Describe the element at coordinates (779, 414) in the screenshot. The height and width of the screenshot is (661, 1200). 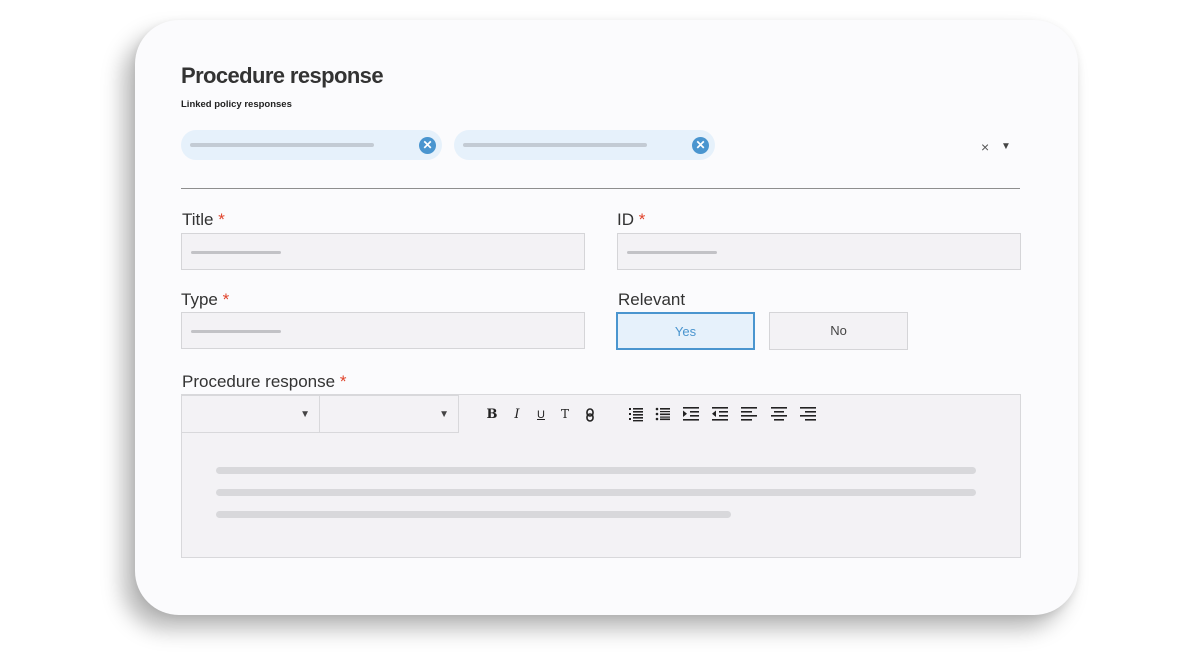
I see `align-center-icon` at that location.